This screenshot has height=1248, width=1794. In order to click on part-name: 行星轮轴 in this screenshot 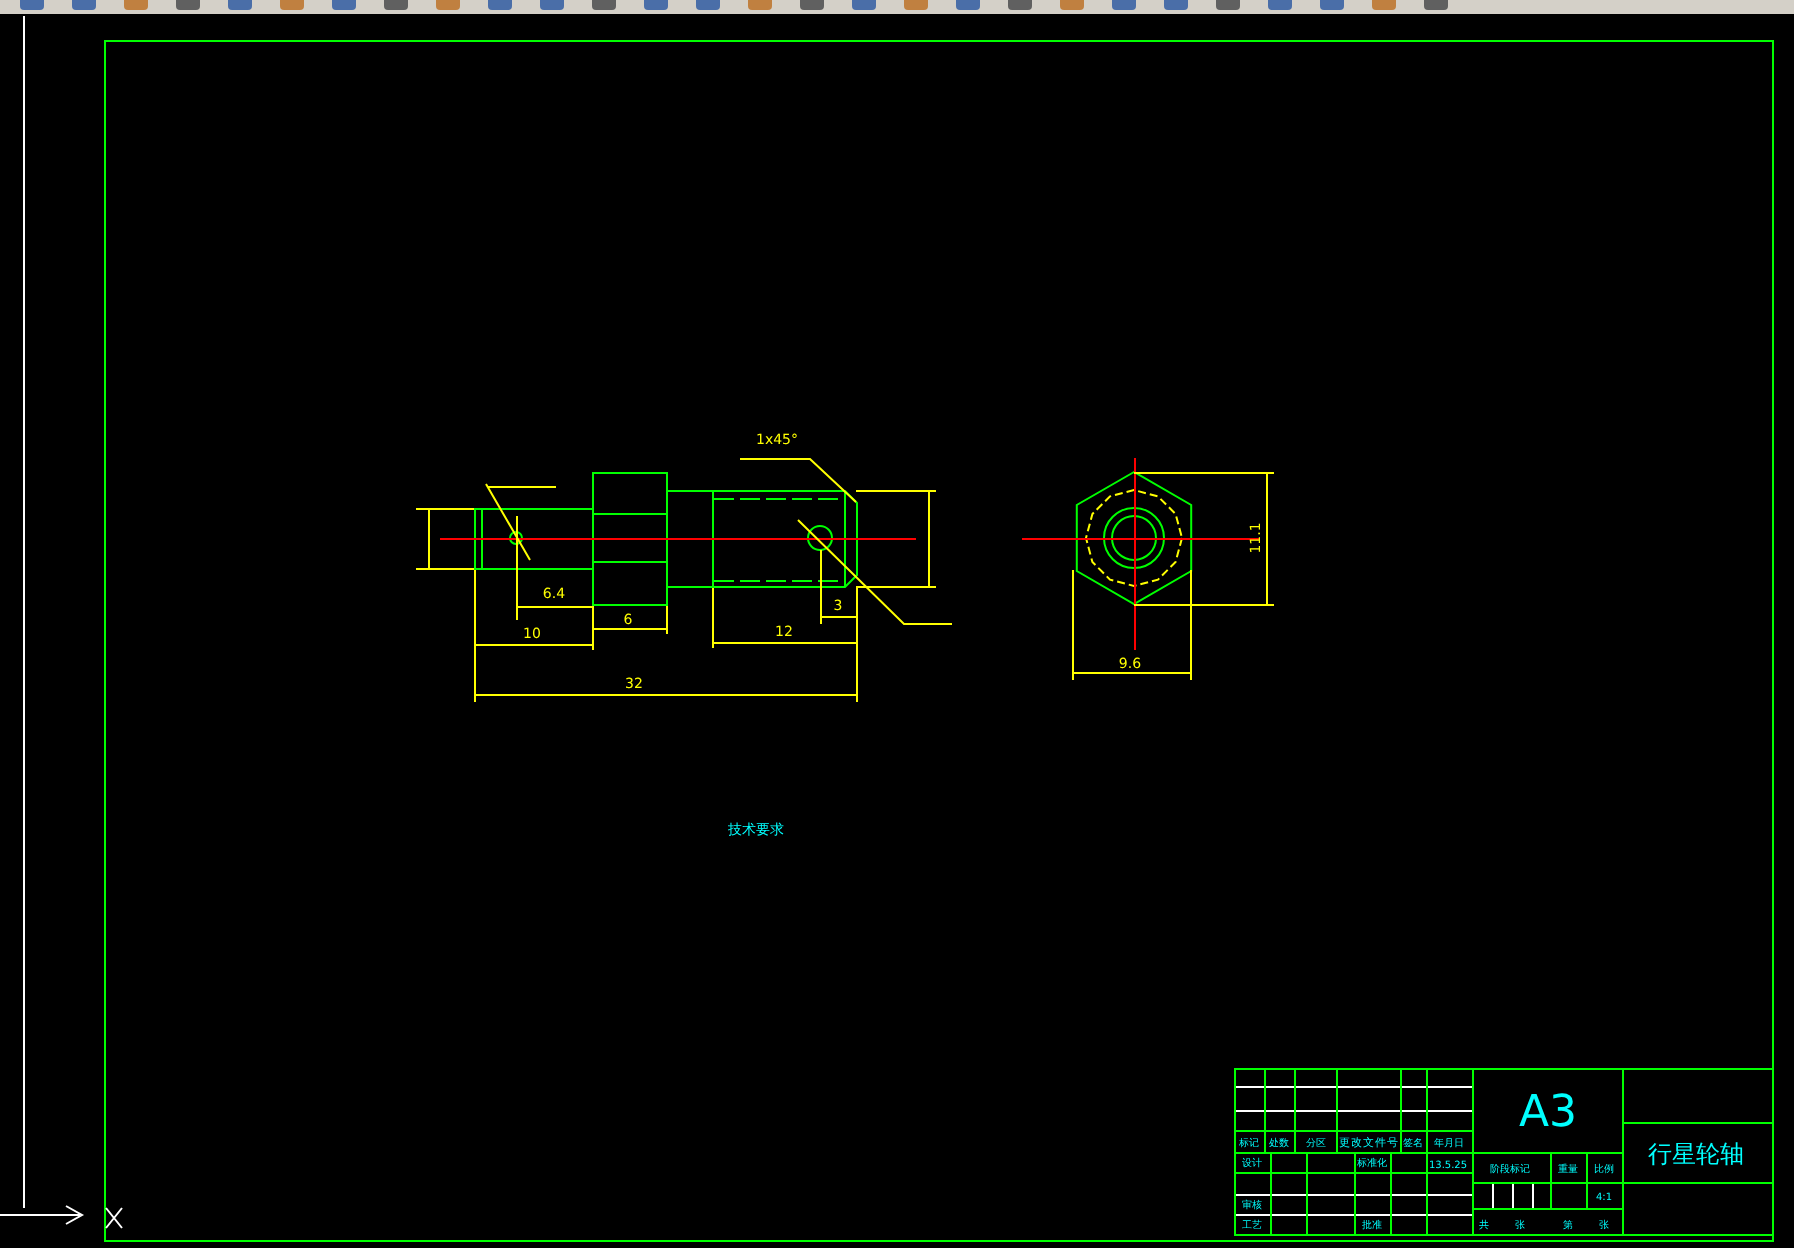, I will do `click(1696, 1154)`.